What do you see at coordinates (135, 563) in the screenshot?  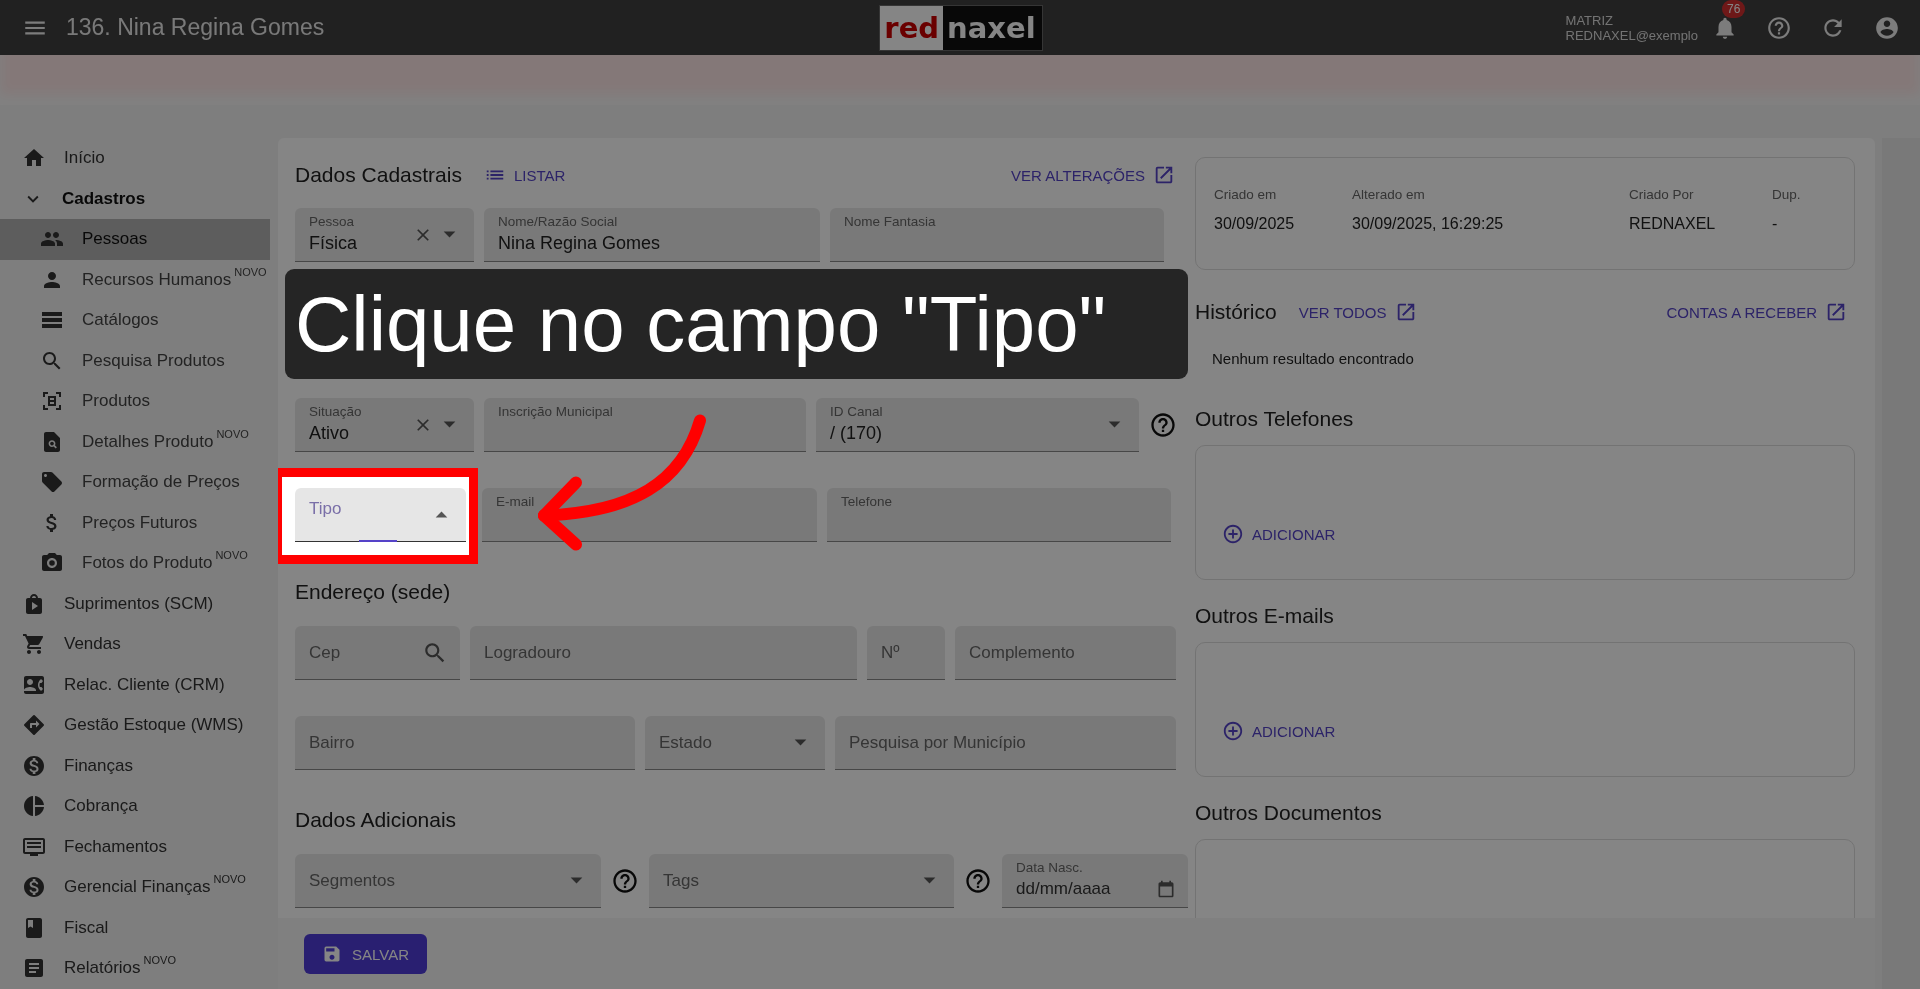 I see `sidebar-item: Fotos do Produto $^{NOVO}$` at bounding box center [135, 563].